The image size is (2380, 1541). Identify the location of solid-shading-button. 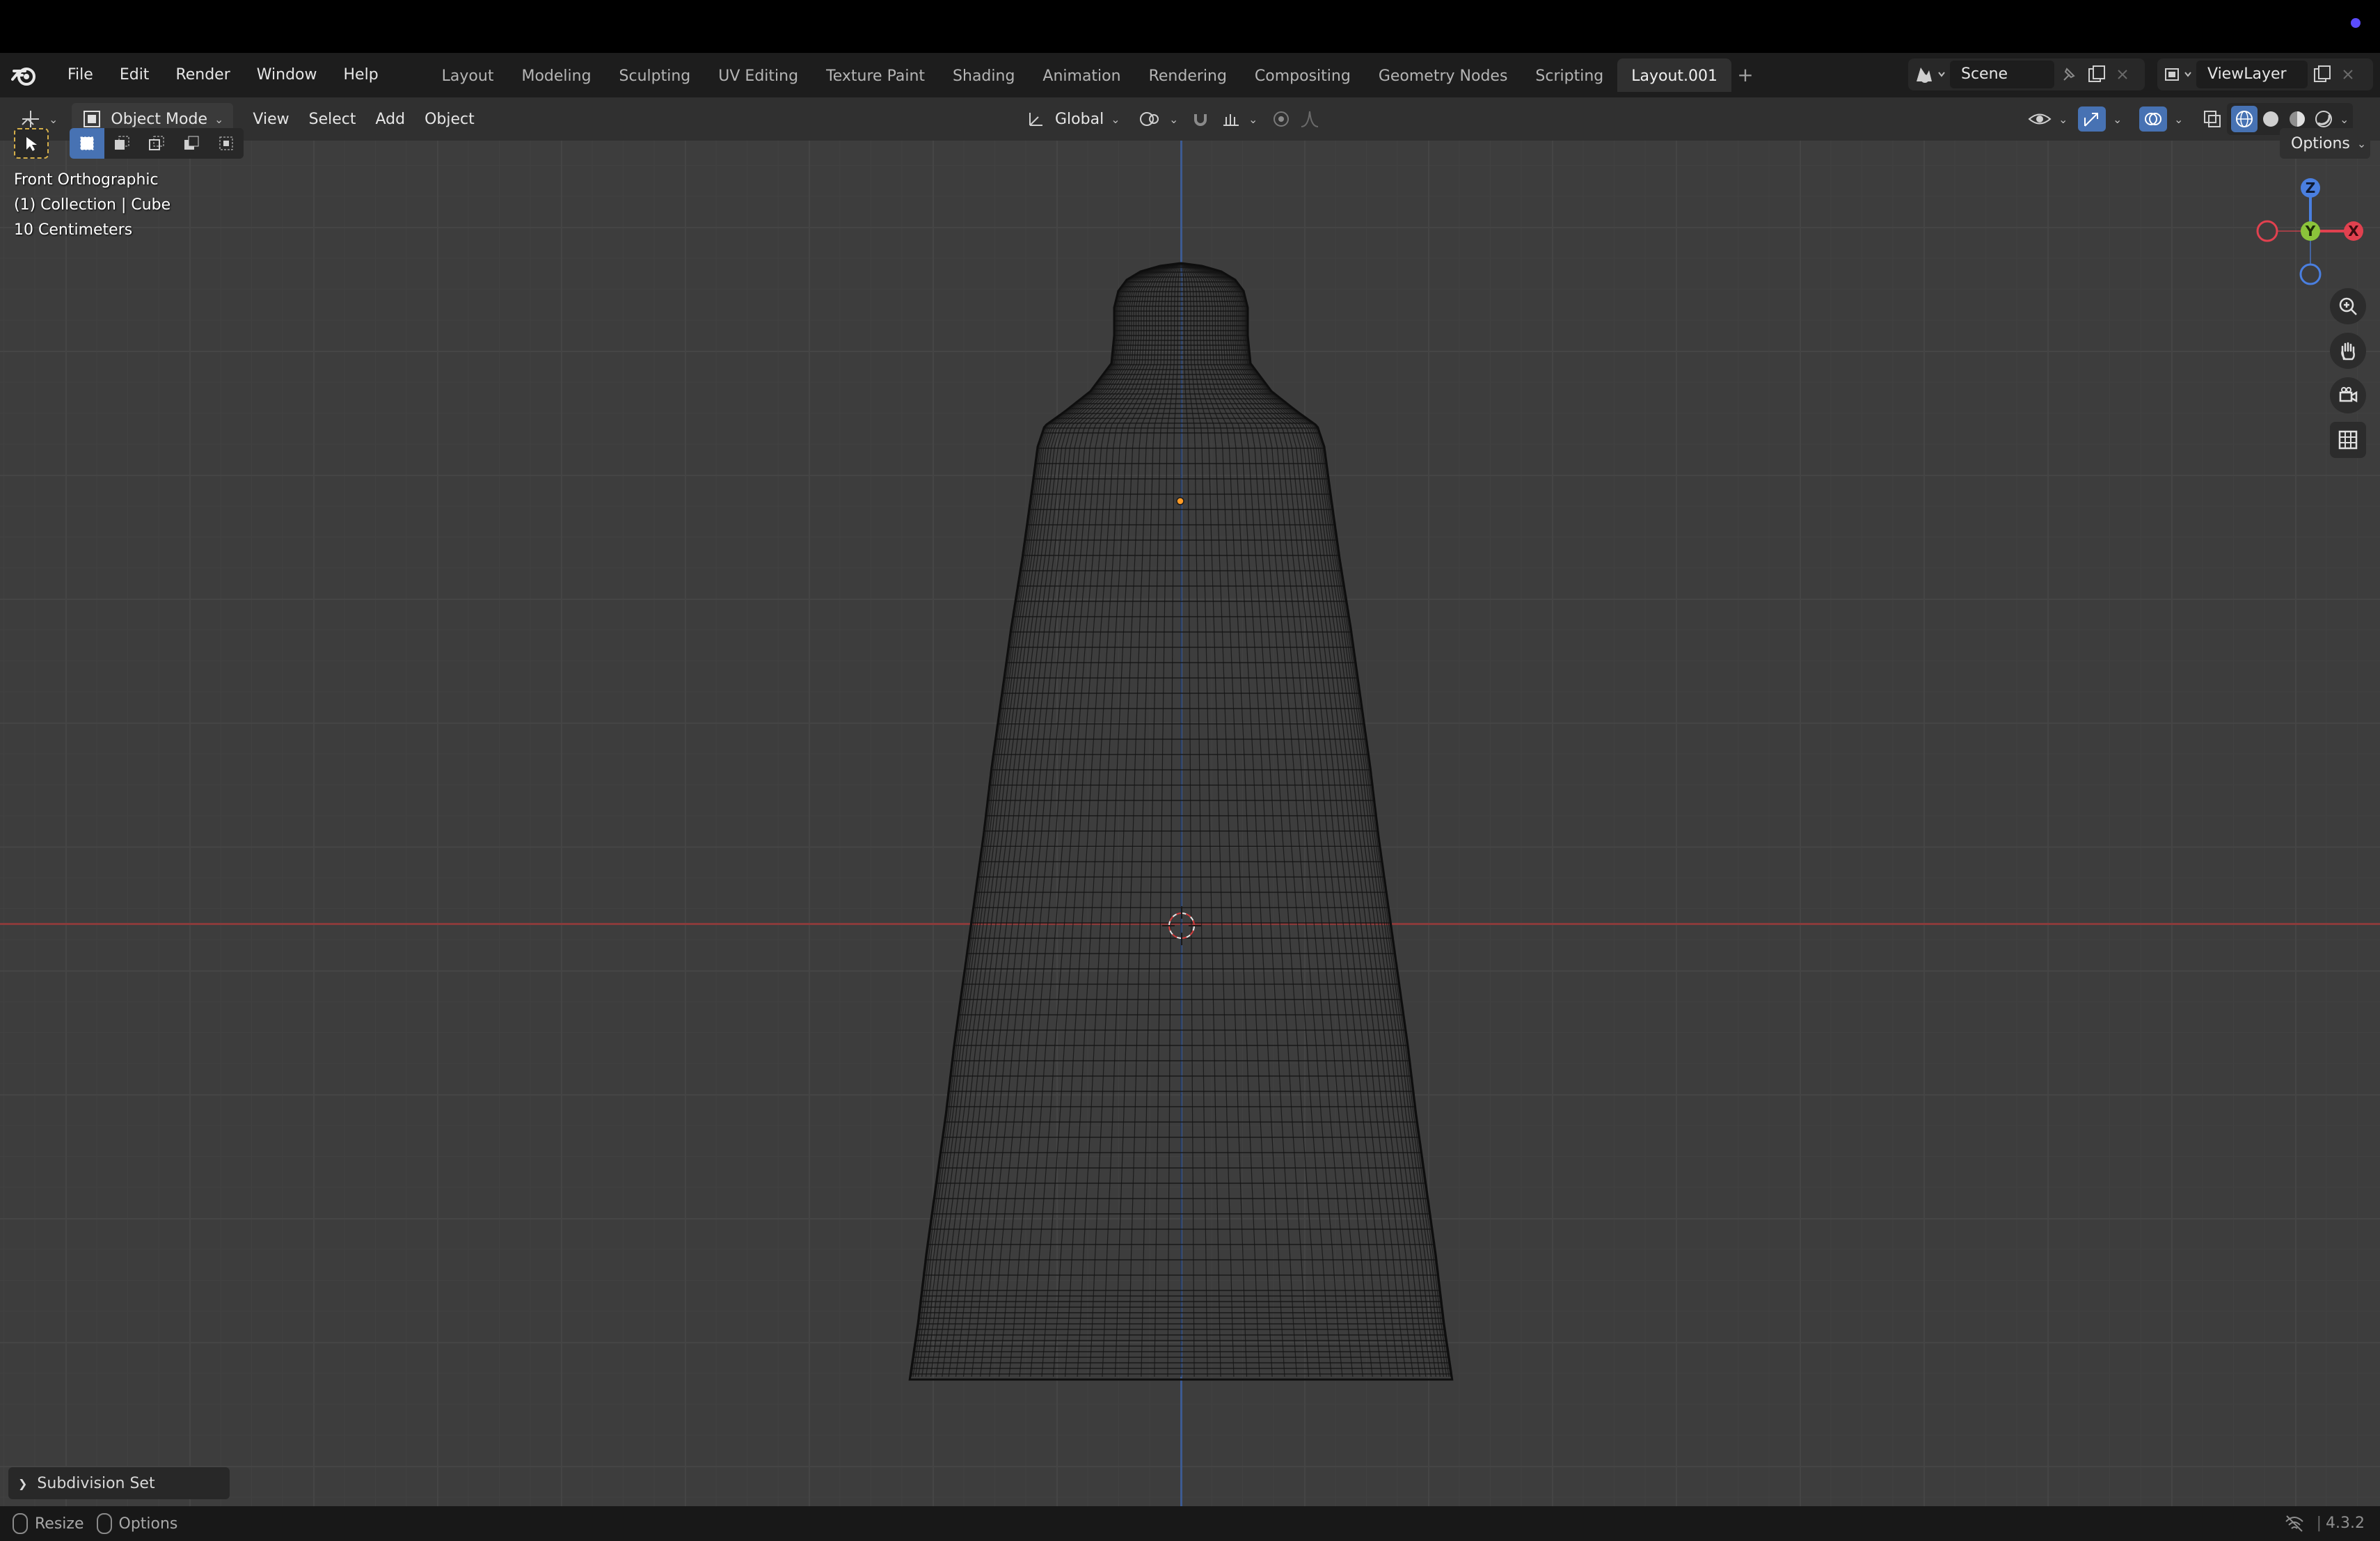
(2271, 119).